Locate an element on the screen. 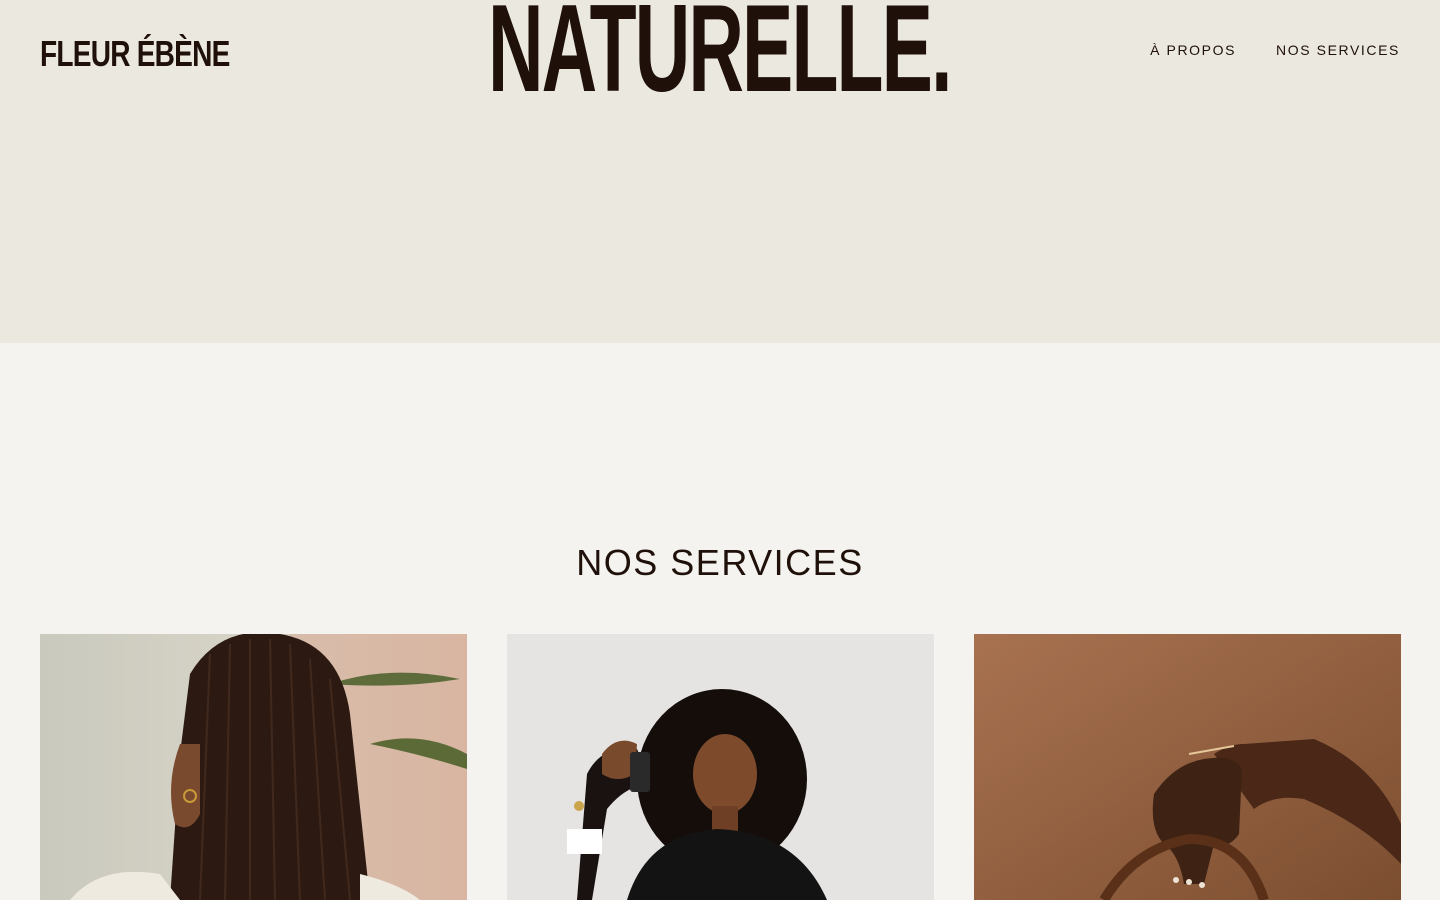 This screenshot has width=1440, height=900. main-nav: À PROPOS NOS SERVICES is located at coordinates (1275, 50).